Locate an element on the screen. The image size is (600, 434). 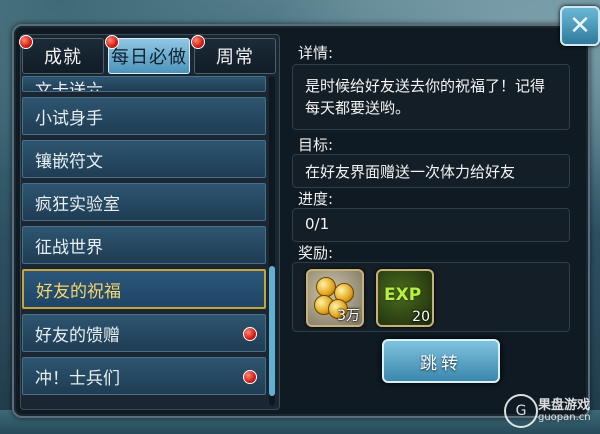
jump-button-label: 跳转 is located at coordinates (441, 363).